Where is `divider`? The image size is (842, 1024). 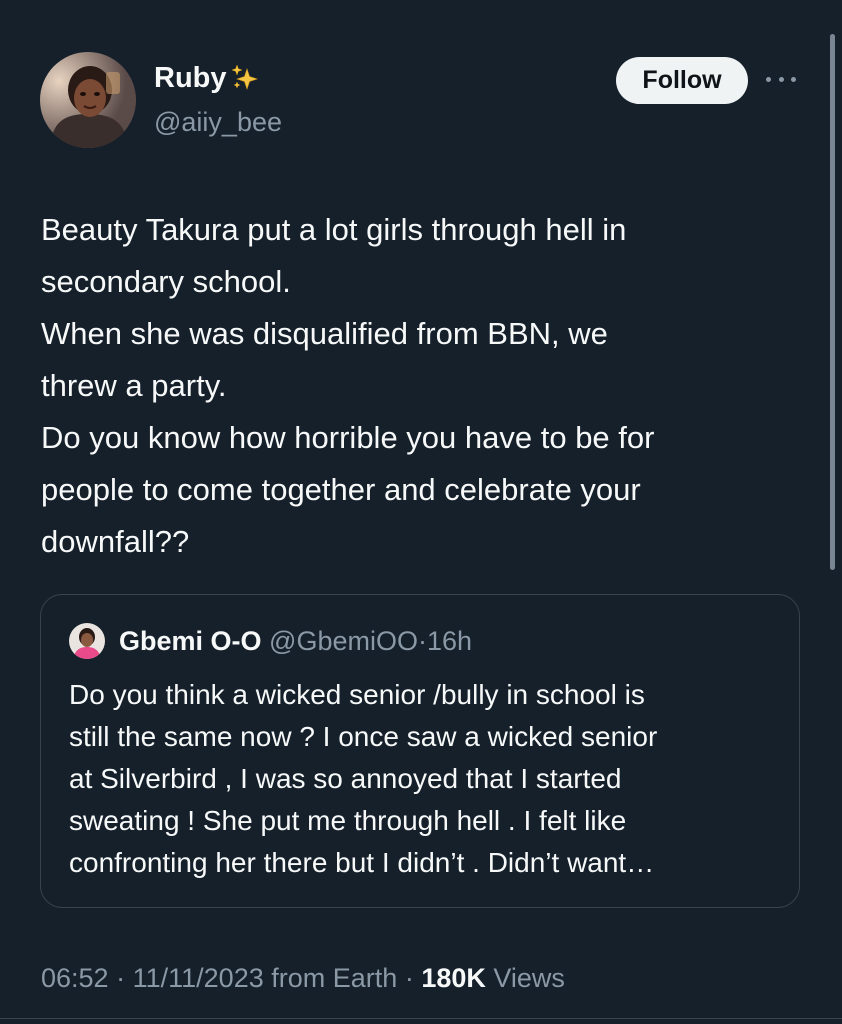 divider is located at coordinates (421, 1018).